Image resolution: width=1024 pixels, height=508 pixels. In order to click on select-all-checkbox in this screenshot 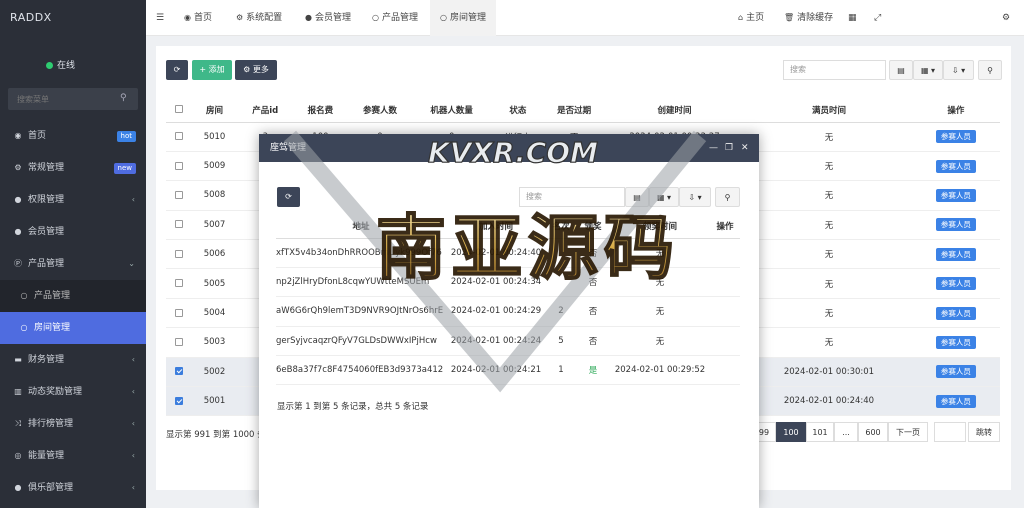, I will do `click(179, 109)`.